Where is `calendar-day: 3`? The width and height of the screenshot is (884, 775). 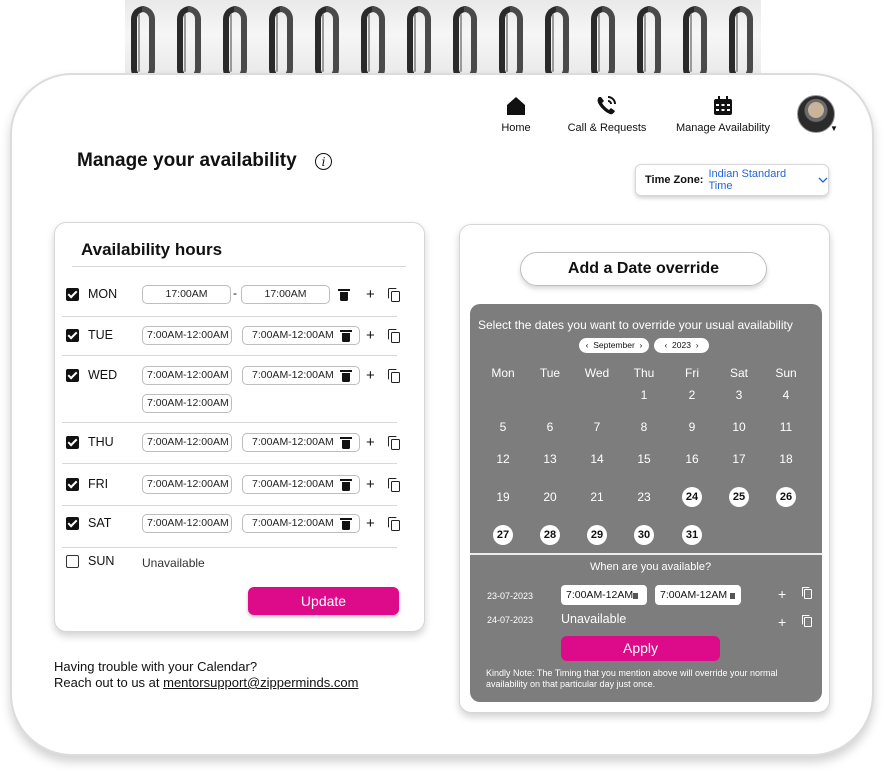 calendar-day: 3 is located at coordinates (739, 395).